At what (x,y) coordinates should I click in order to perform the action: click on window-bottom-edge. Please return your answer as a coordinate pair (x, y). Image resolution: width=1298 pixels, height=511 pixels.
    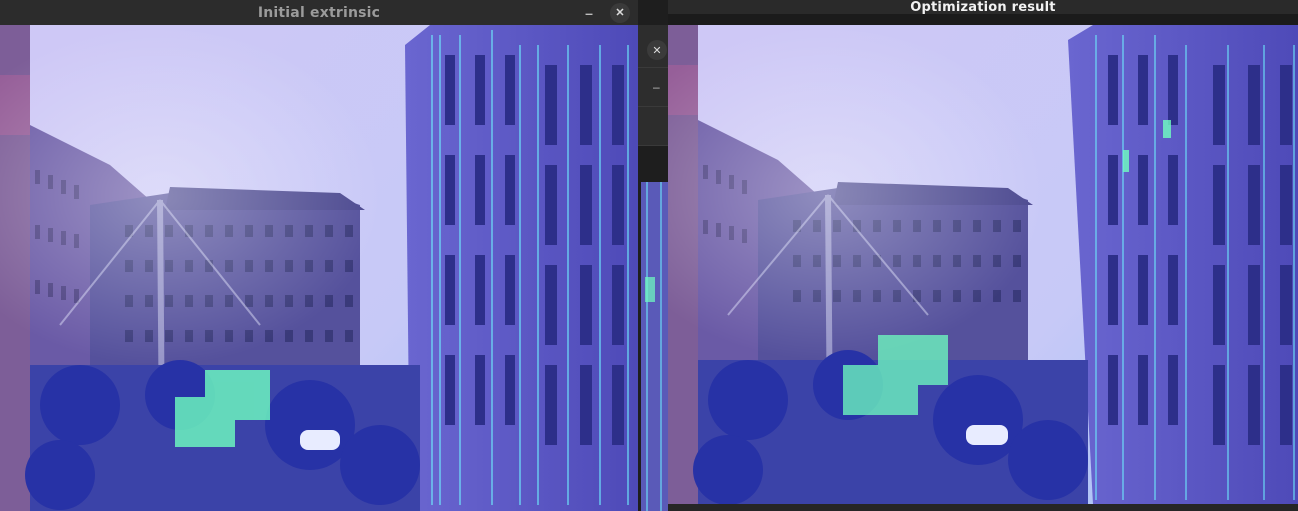
    Looking at the image, I should click on (983, 507).